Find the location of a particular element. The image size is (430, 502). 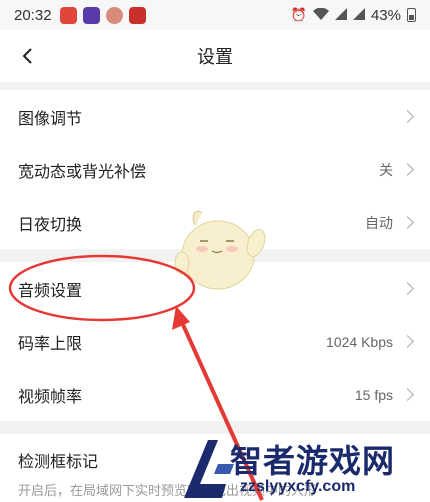

mascot-watermark-icon is located at coordinates (220, 250).